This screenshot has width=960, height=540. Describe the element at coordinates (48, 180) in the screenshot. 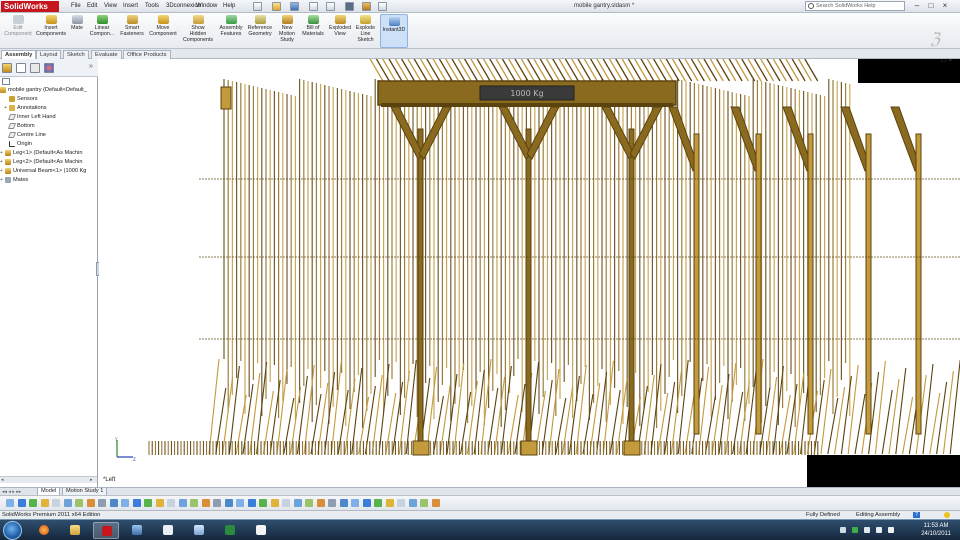

I see `tree-item-mates: + Mates` at that location.